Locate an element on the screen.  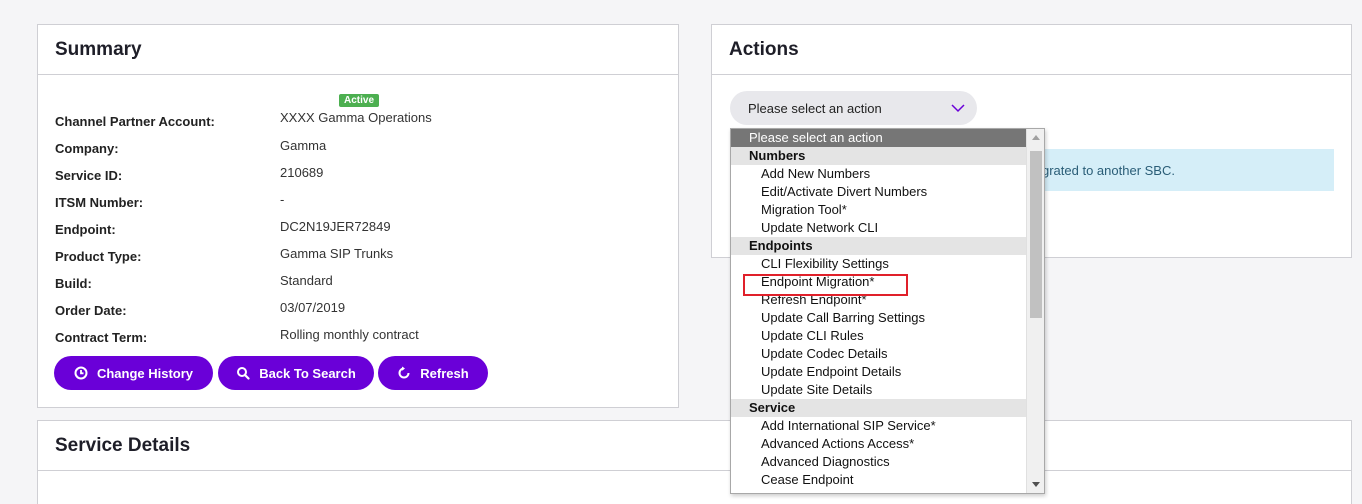
field-label: Service ID: is located at coordinates (89, 175).